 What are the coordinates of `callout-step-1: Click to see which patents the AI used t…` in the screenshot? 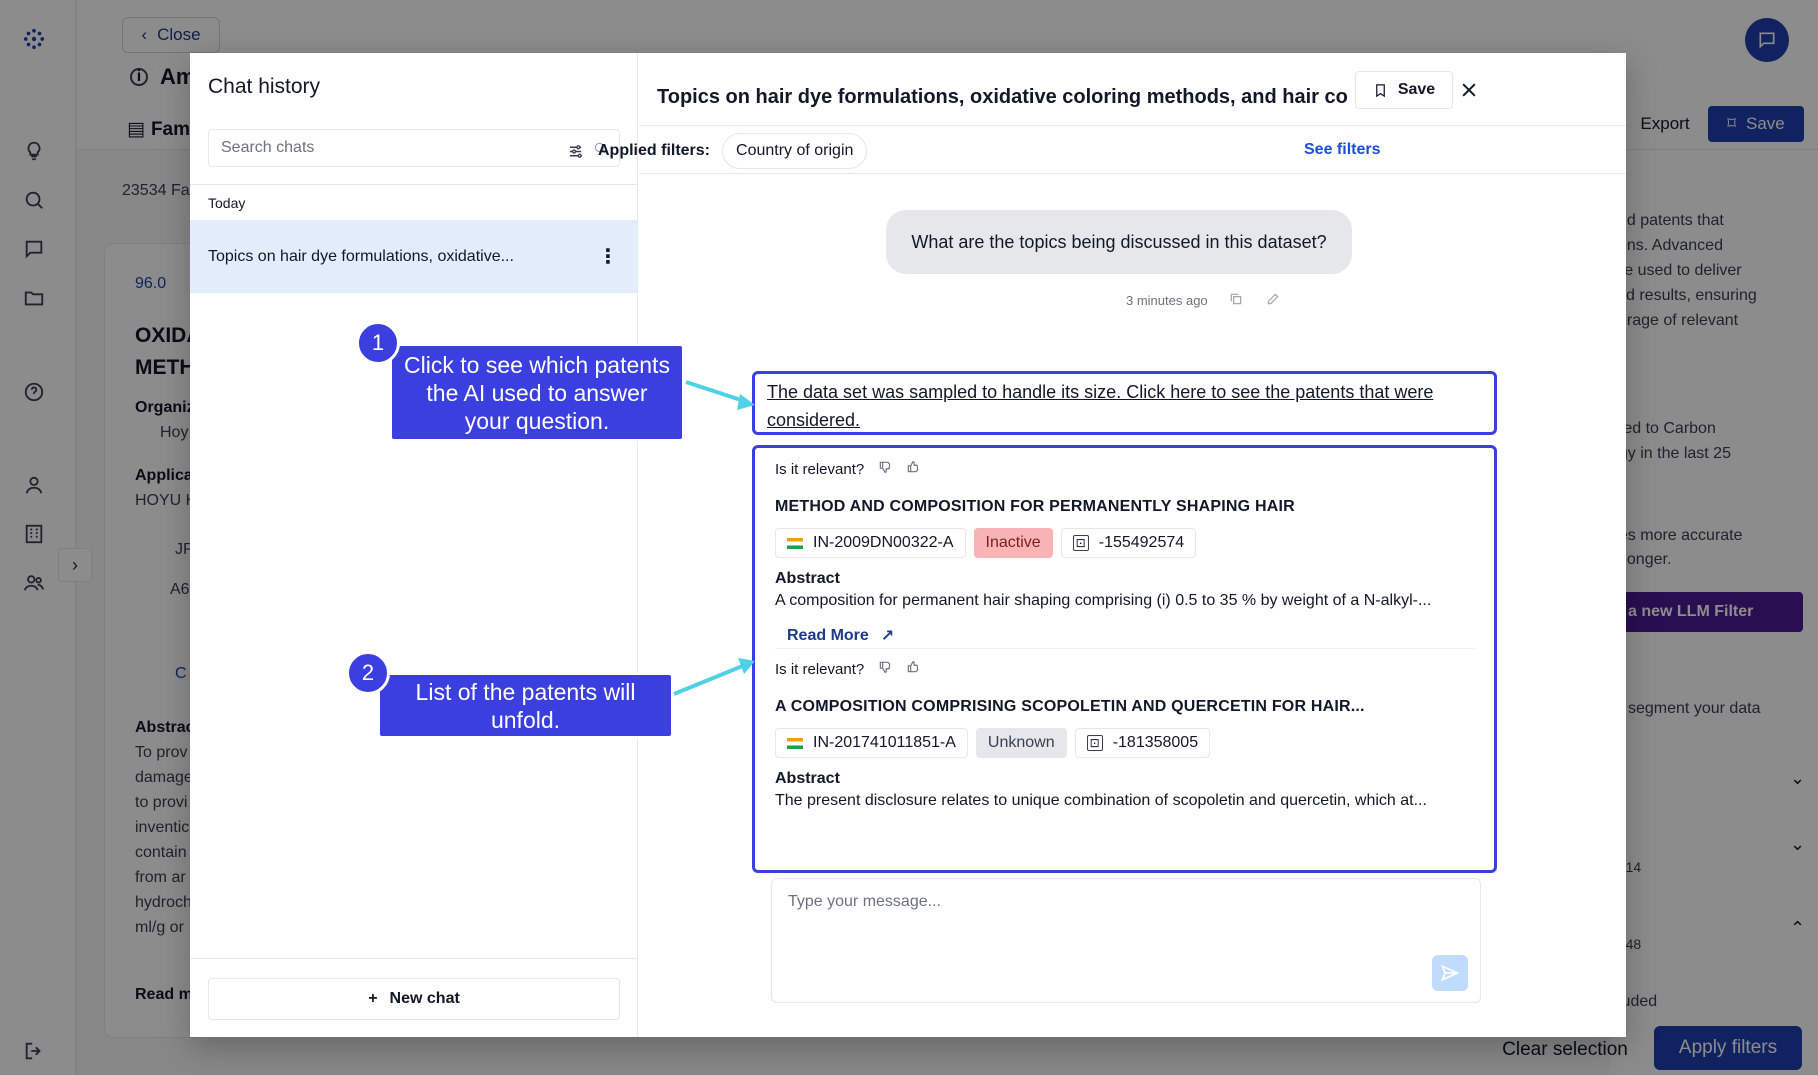 It's located at (537, 392).